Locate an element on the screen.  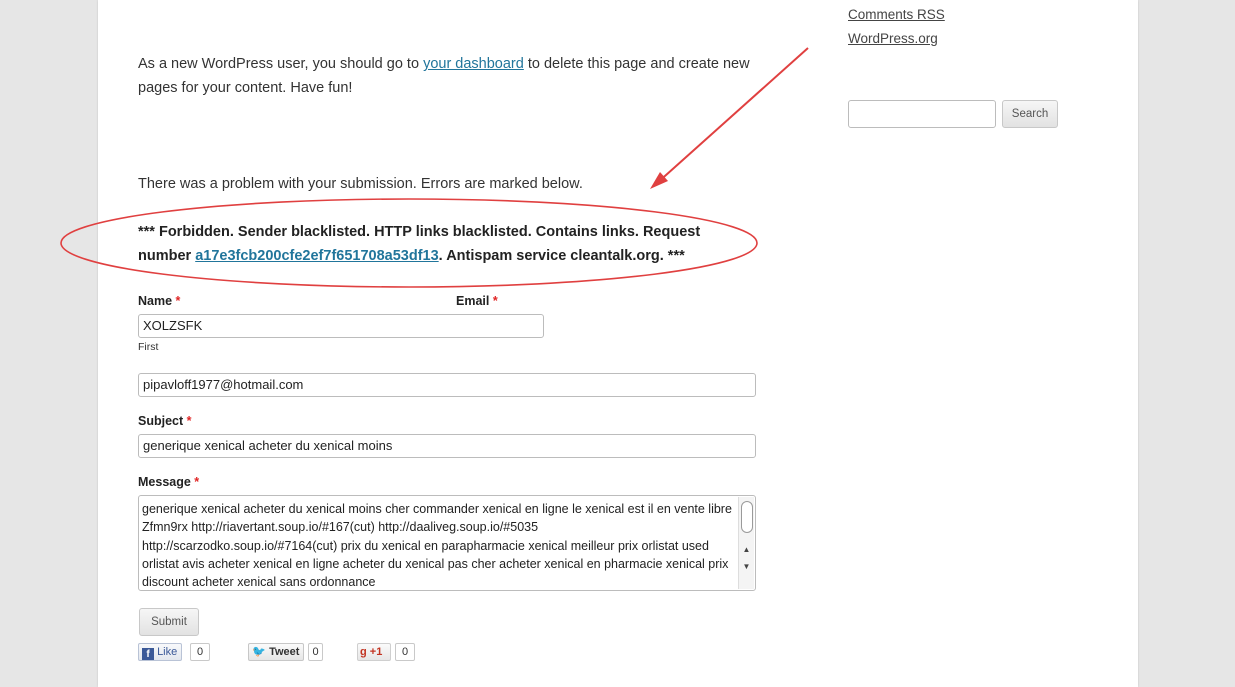
arrow-icon is located at coordinates (729, 118).